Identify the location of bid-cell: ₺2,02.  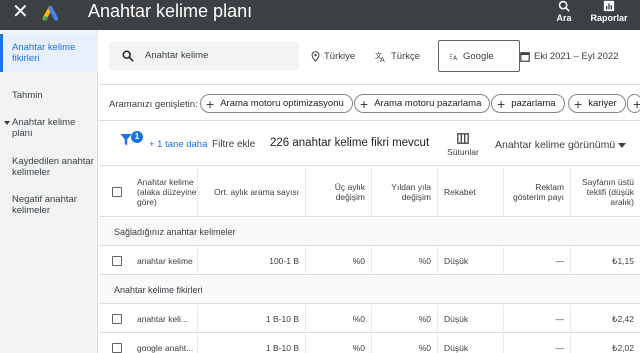
(605, 343).